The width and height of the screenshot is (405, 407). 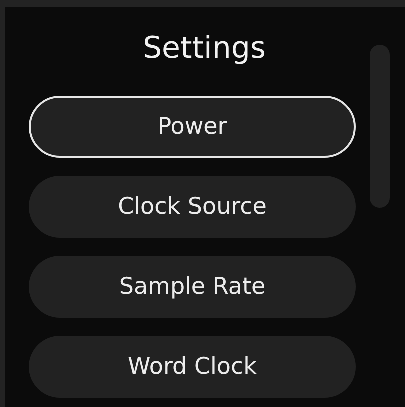 I want to click on menu-item: Word Clock, so click(x=192, y=367).